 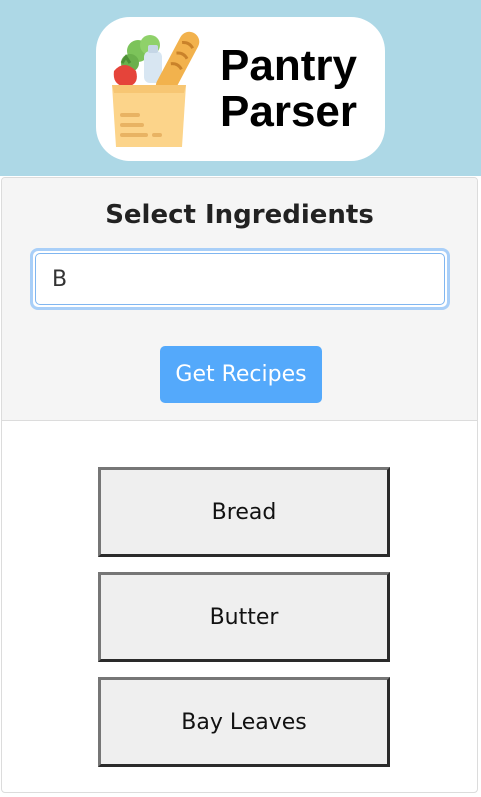 I want to click on logo: Pantry Parser, so click(x=240, y=89).